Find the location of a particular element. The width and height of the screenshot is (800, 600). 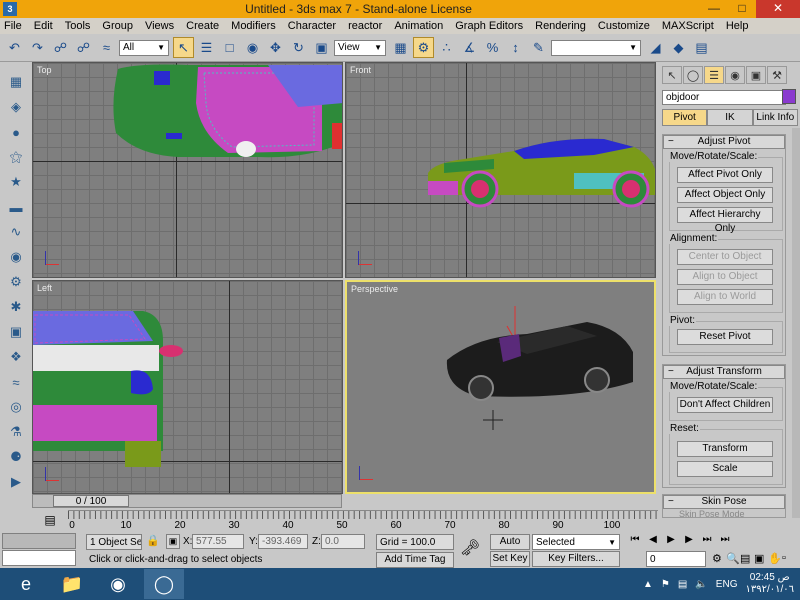

scale-reset-button: Scale is located at coordinates (725, 469).